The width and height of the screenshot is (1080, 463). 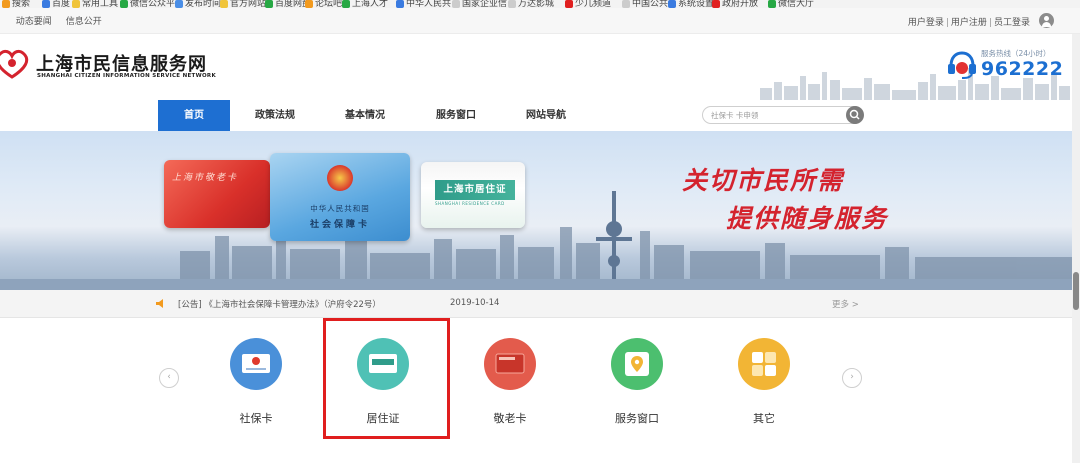 What do you see at coordinates (340, 197) in the screenshot?
I see `social-security-card-image: 中华人民共和国 社会保障卡` at bounding box center [340, 197].